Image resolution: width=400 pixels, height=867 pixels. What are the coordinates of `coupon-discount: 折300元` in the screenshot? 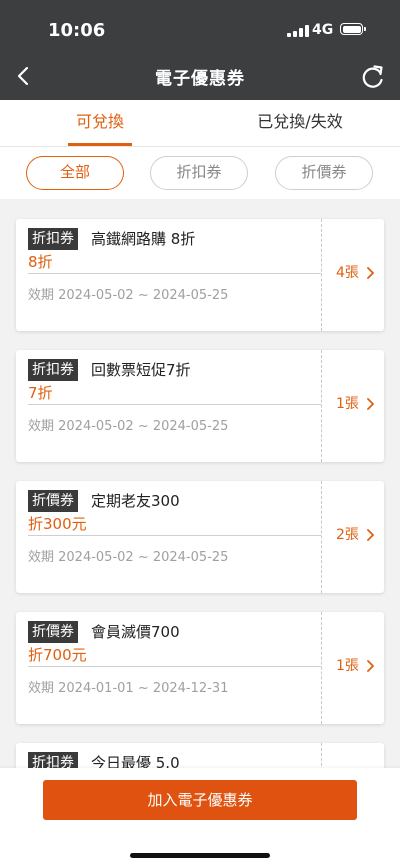 It's located at (57, 524).